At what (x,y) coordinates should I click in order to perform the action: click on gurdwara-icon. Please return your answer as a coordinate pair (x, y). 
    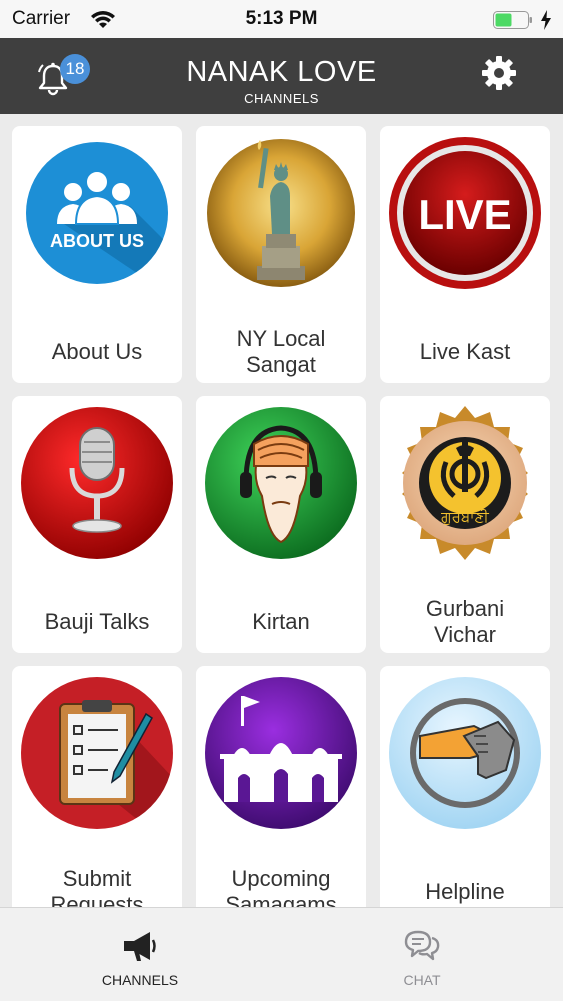
    Looking at the image, I should click on (281, 753).